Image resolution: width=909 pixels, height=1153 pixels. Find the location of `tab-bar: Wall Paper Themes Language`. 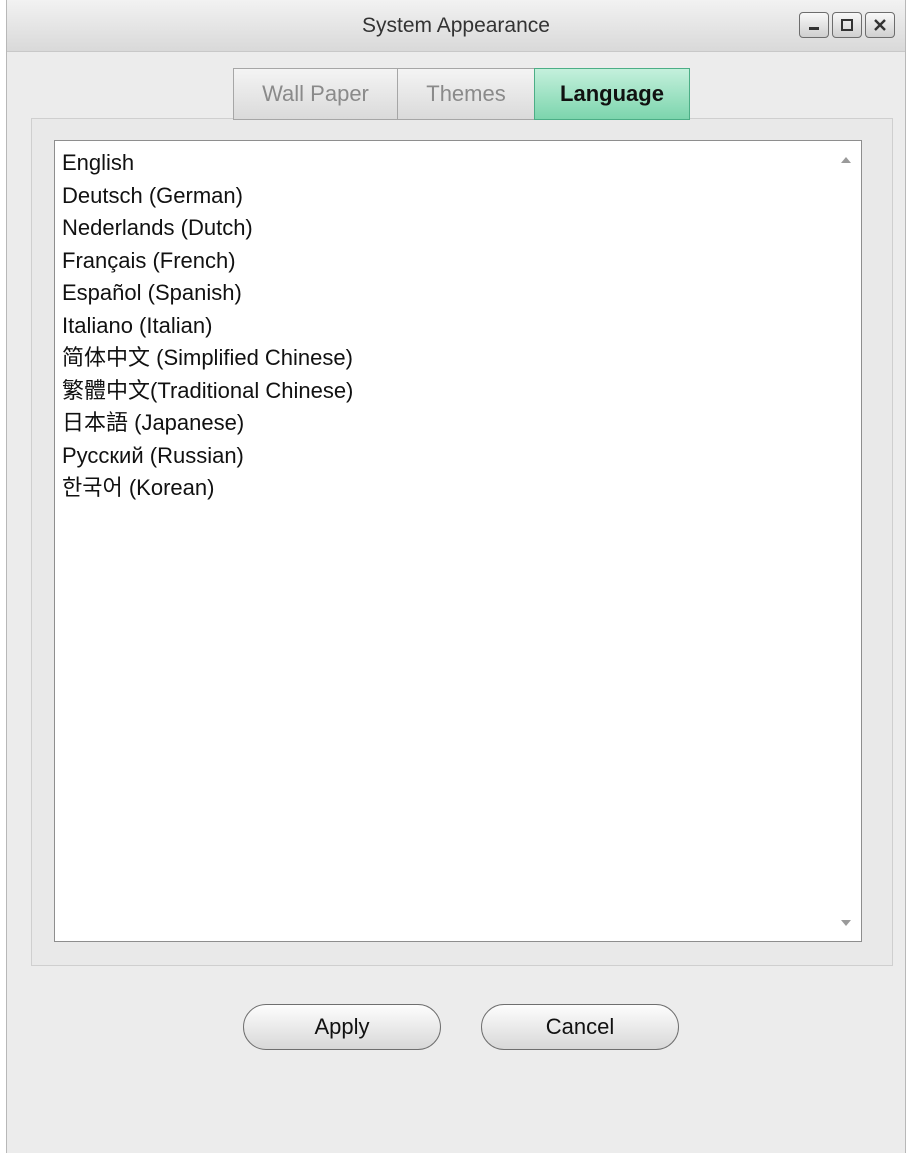

tab-bar: Wall Paper Themes Language is located at coordinates (461, 94).